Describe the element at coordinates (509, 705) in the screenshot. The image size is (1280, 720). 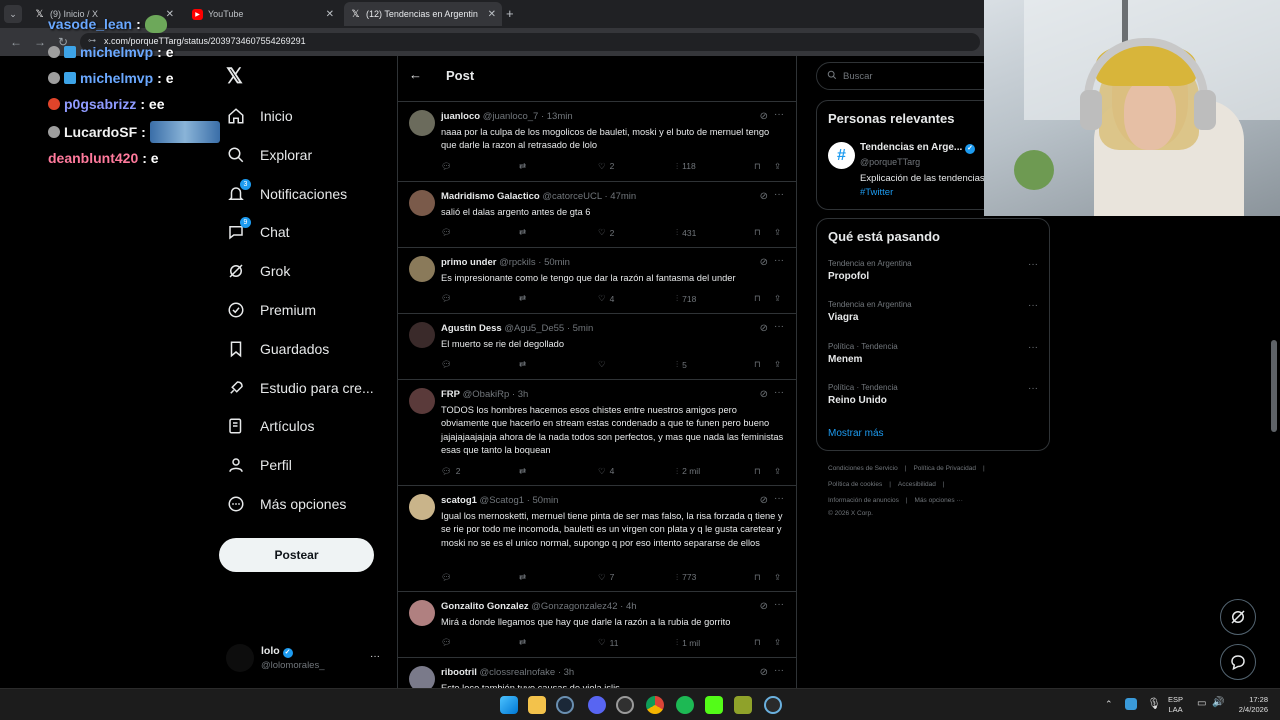
I see `windows-start-icon` at that location.